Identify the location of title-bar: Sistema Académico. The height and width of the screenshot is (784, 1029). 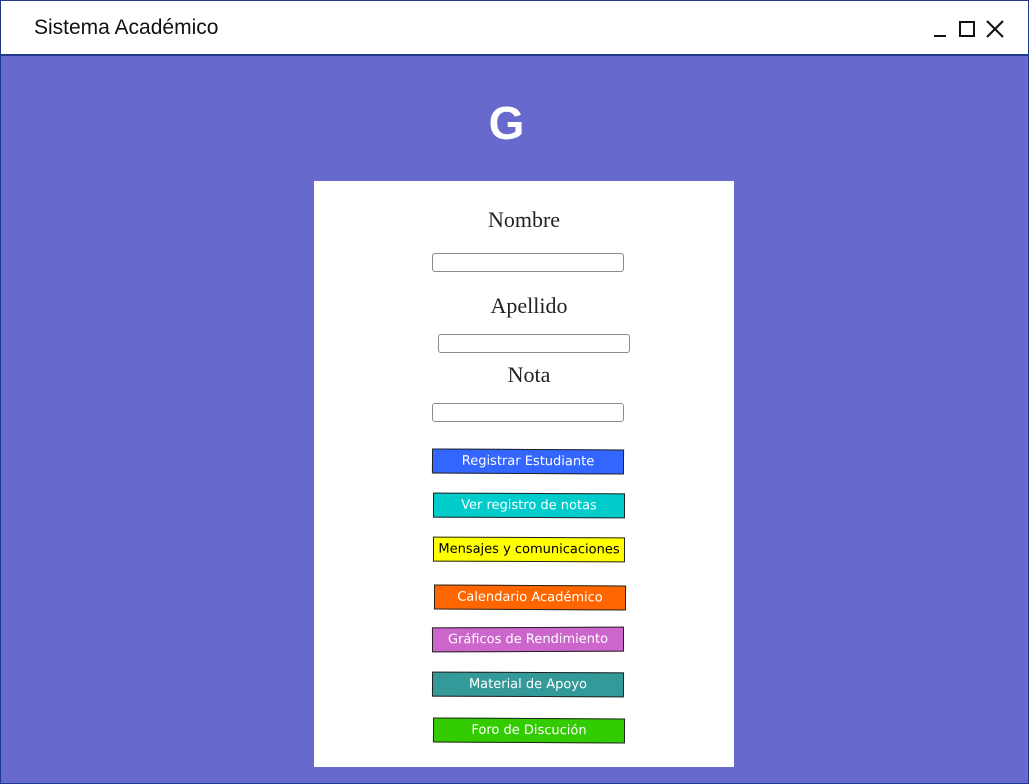
(514, 28).